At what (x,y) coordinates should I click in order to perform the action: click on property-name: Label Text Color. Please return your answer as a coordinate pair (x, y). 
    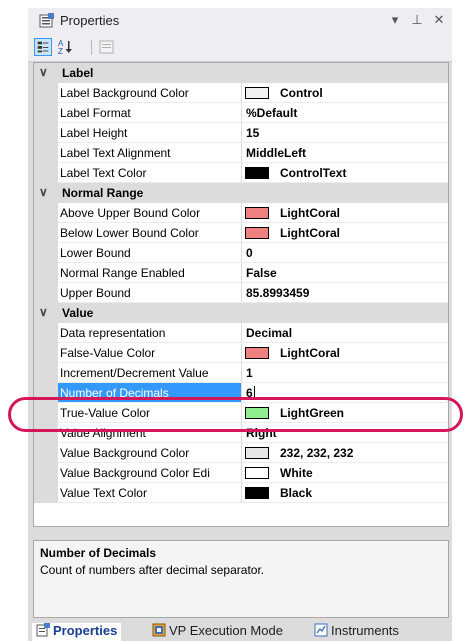
    Looking at the image, I should click on (103, 173).